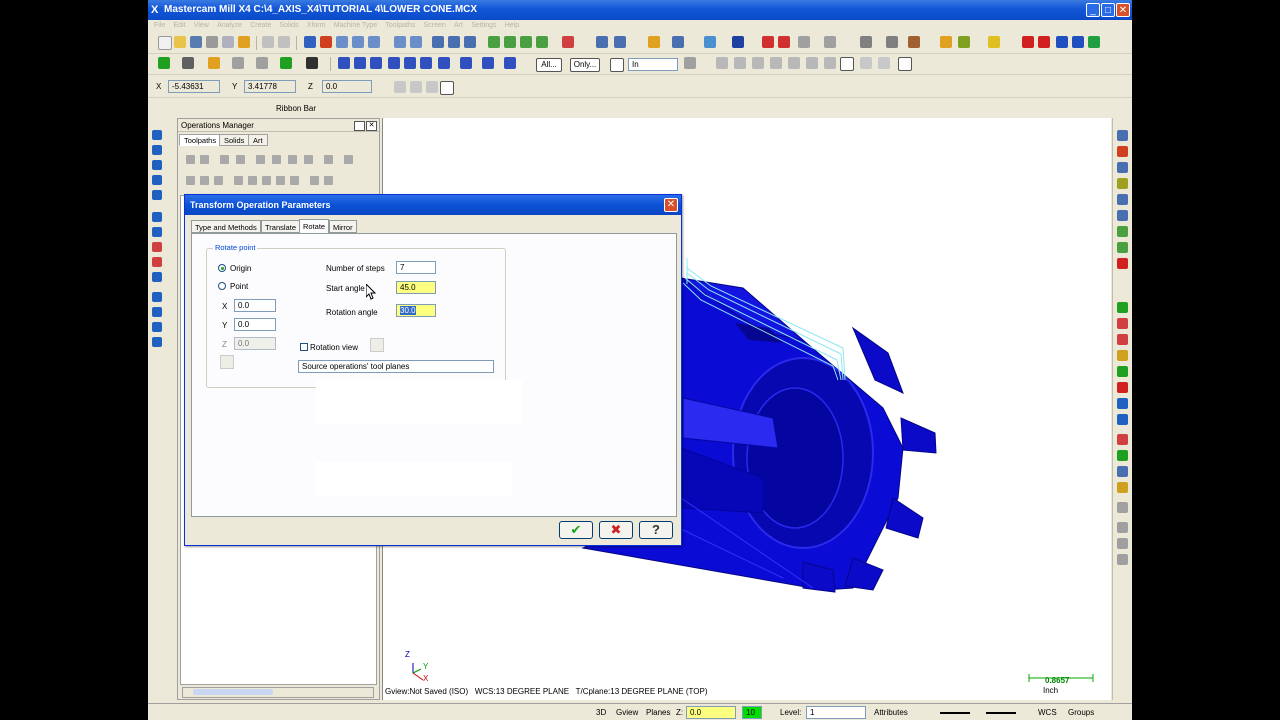 The image size is (1280, 720). I want to click on analyze-entity-icon, so click(1122, 527).